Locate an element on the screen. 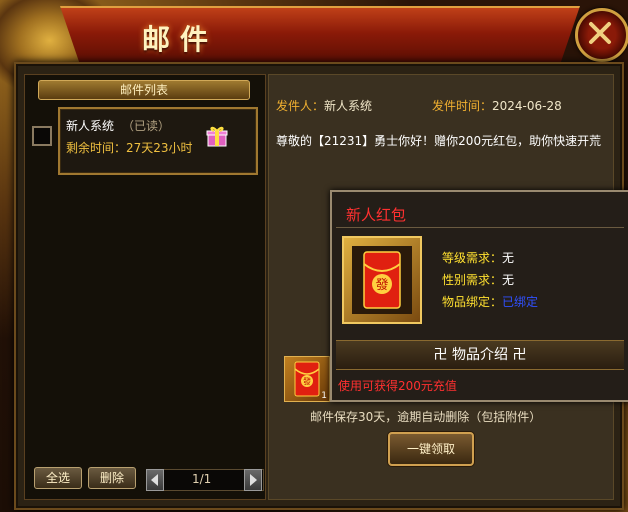 Image resolution: width=628 pixels, height=512 pixels. mail-keep-note: 邮件保存30天，逾期自动删除（包括附件） is located at coordinates (426, 417).